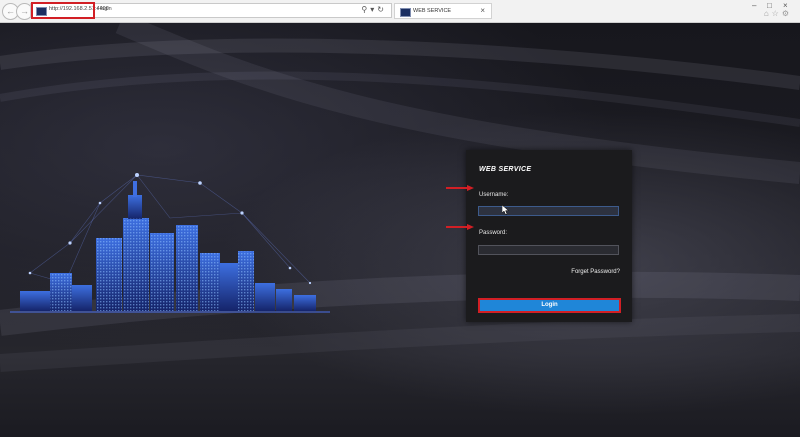  Describe the element at coordinates (548, 211) in the screenshot. I see `username-input` at that location.